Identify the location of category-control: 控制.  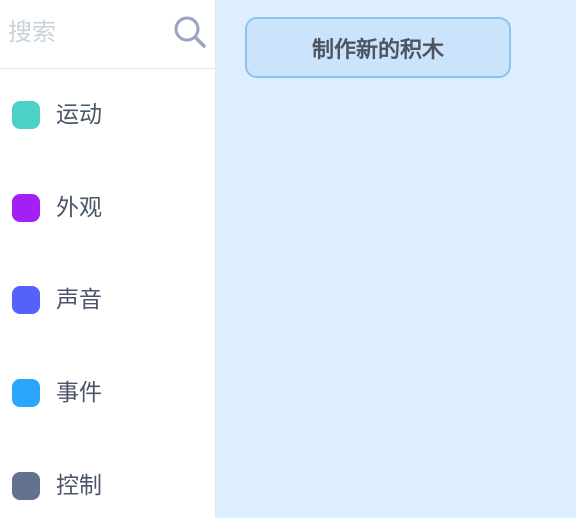
(108, 486).